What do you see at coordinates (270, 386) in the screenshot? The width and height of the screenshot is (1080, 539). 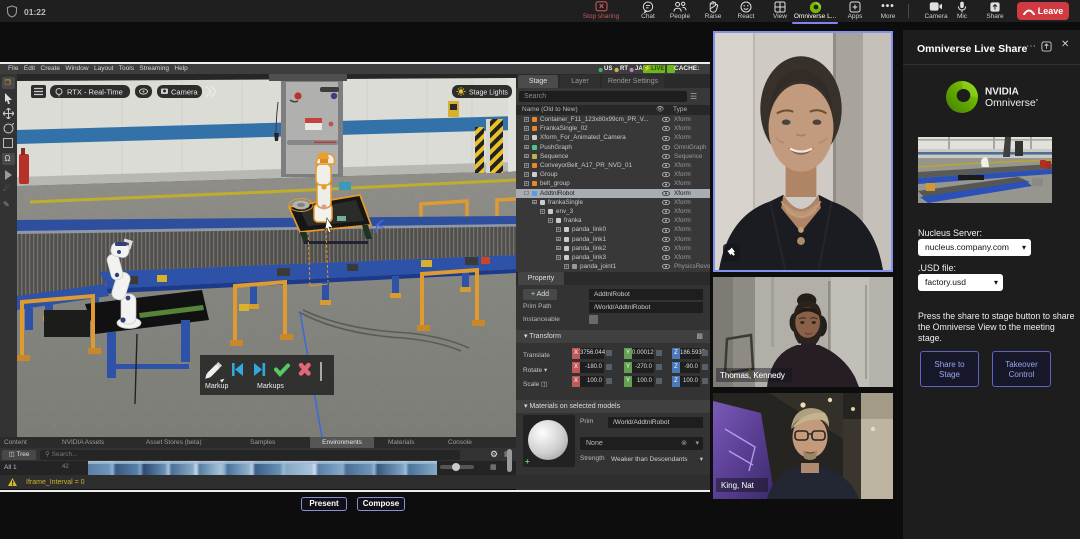 I see `svg-text: Markups` at bounding box center [270, 386].